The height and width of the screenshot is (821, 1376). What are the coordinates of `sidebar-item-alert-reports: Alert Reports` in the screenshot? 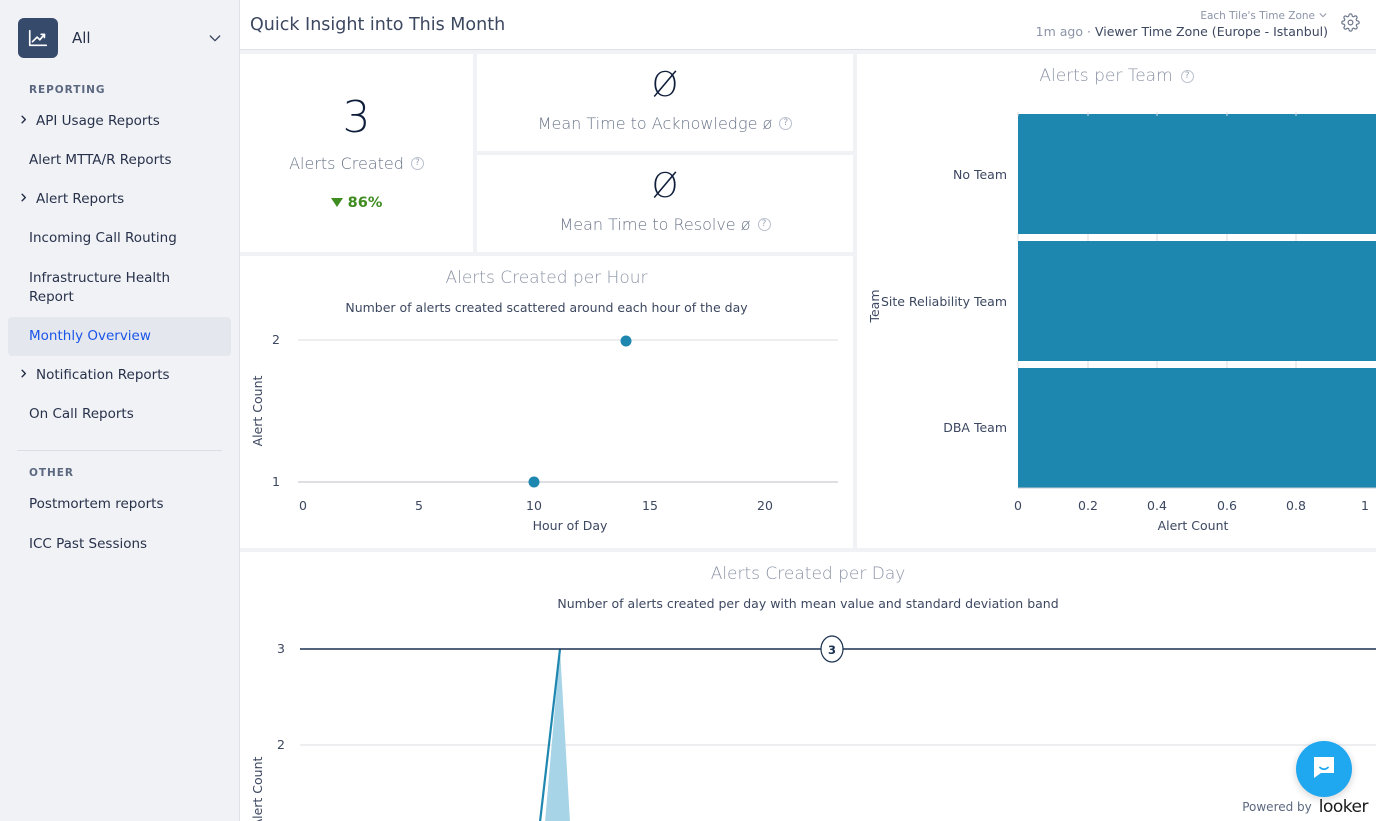 It's located at (119, 199).